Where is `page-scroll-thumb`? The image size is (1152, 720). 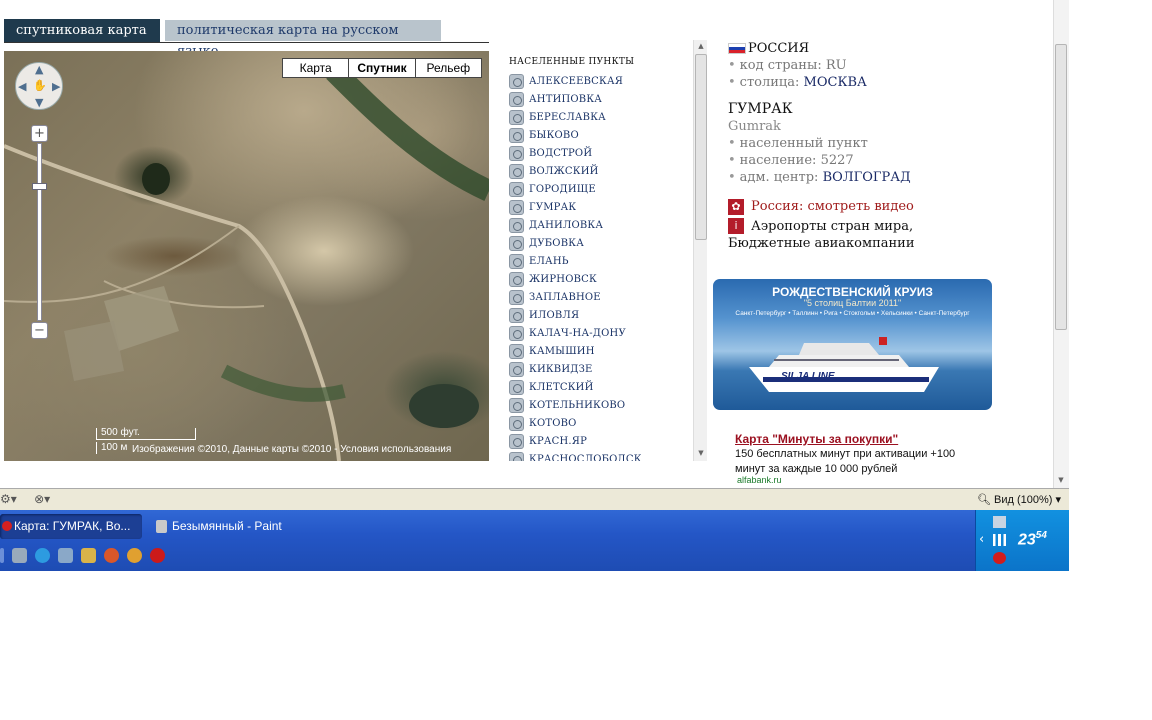 page-scroll-thumb is located at coordinates (1061, 187).